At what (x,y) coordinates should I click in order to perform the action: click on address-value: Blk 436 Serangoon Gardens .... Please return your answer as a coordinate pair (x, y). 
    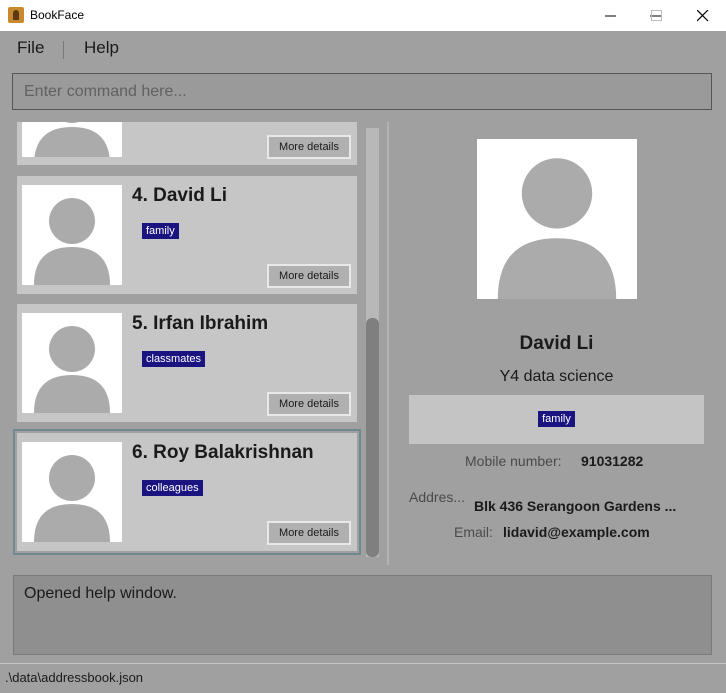
    Looking at the image, I should click on (575, 506).